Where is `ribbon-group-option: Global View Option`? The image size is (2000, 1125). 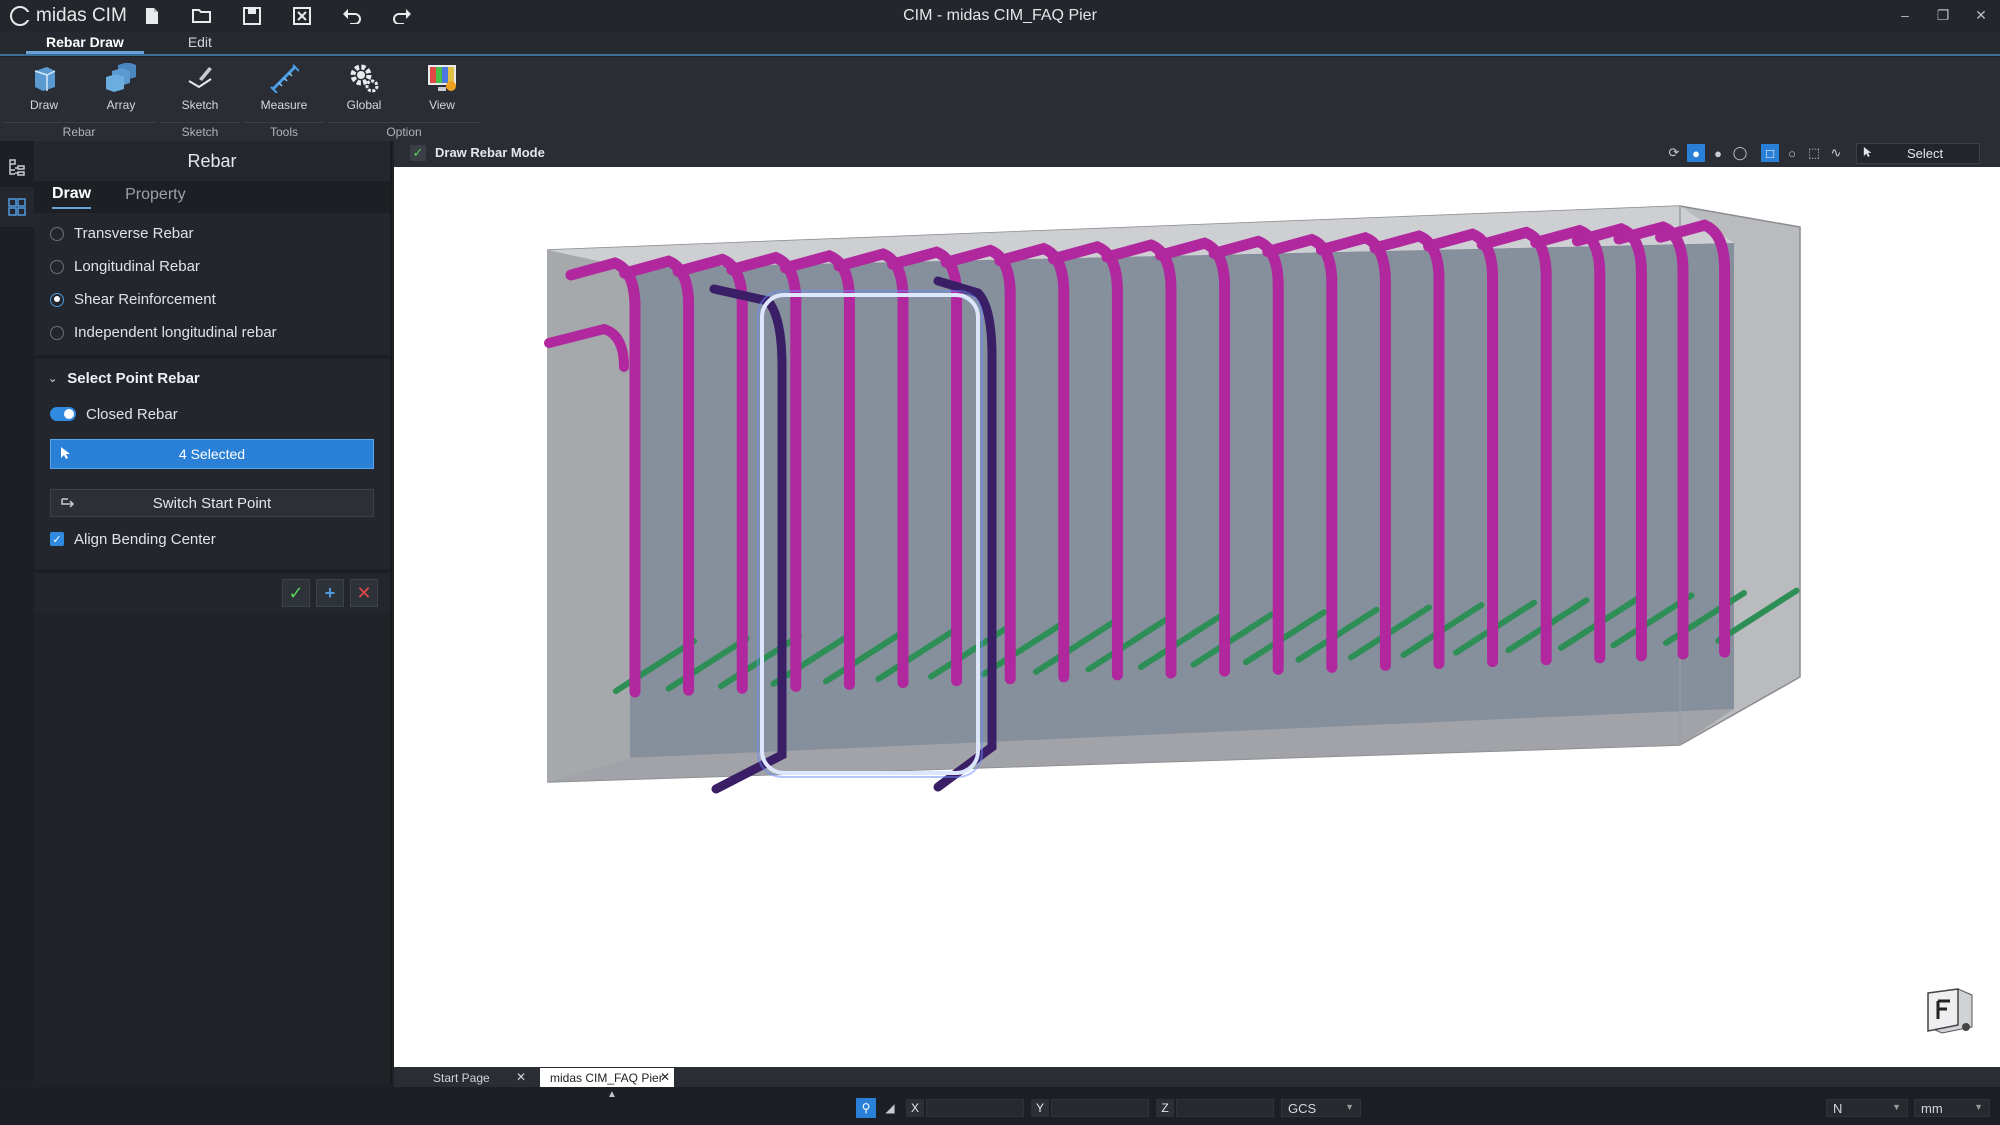
ribbon-group-option: Global View Option is located at coordinates (404, 99).